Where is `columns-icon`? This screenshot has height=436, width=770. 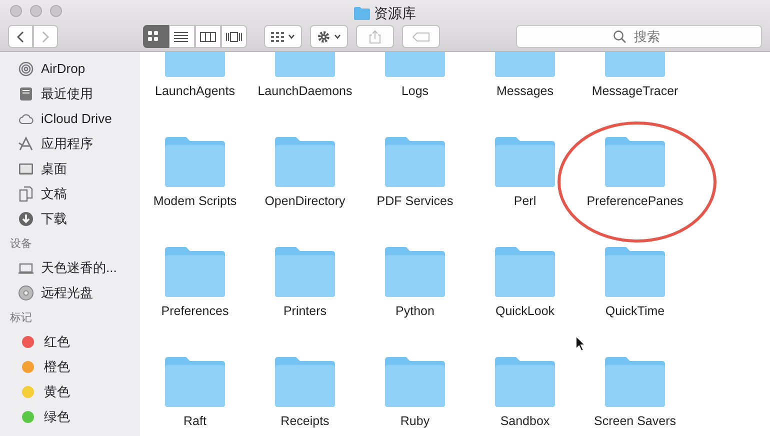
columns-icon is located at coordinates (208, 36).